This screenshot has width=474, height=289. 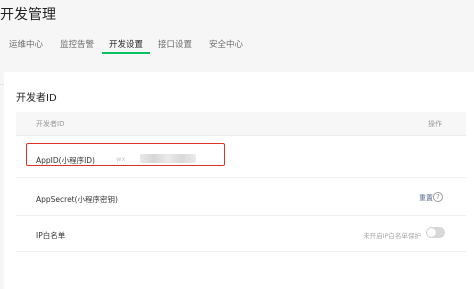 What do you see at coordinates (121, 159) in the screenshot?
I see `appid-value-prefix: wx` at bounding box center [121, 159].